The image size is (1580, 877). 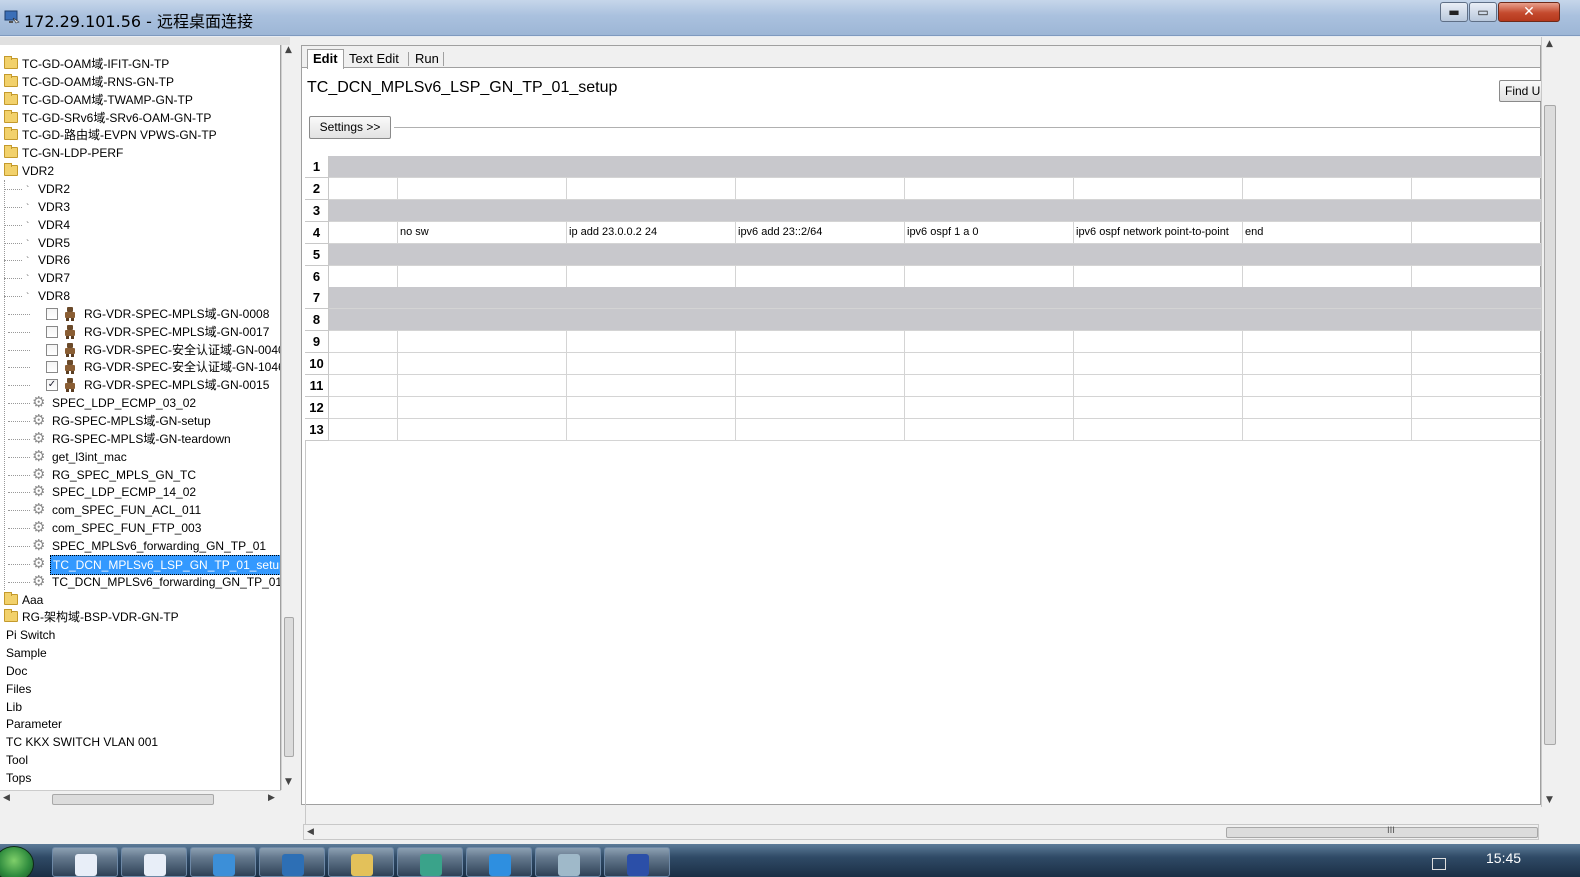 What do you see at coordinates (317, 320) in the screenshot?
I see `row-number: 8` at bounding box center [317, 320].